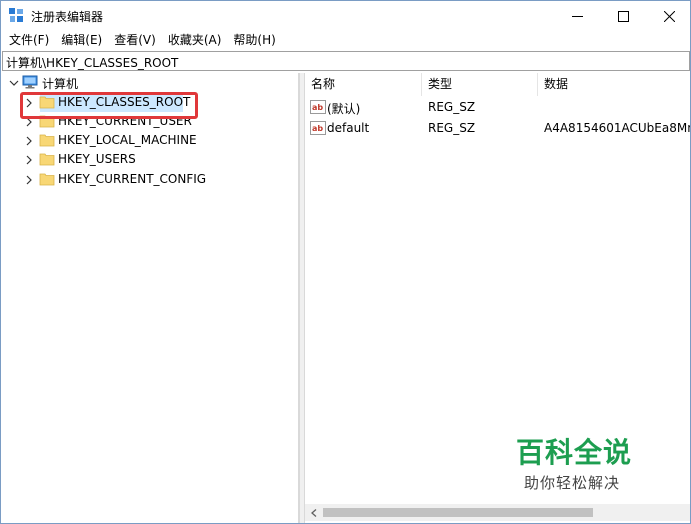 This screenshot has height=524, width=691. Describe the element at coordinates (345, 16) in the screenshot. I see `title-bar: 注册表编辑器` at that location.